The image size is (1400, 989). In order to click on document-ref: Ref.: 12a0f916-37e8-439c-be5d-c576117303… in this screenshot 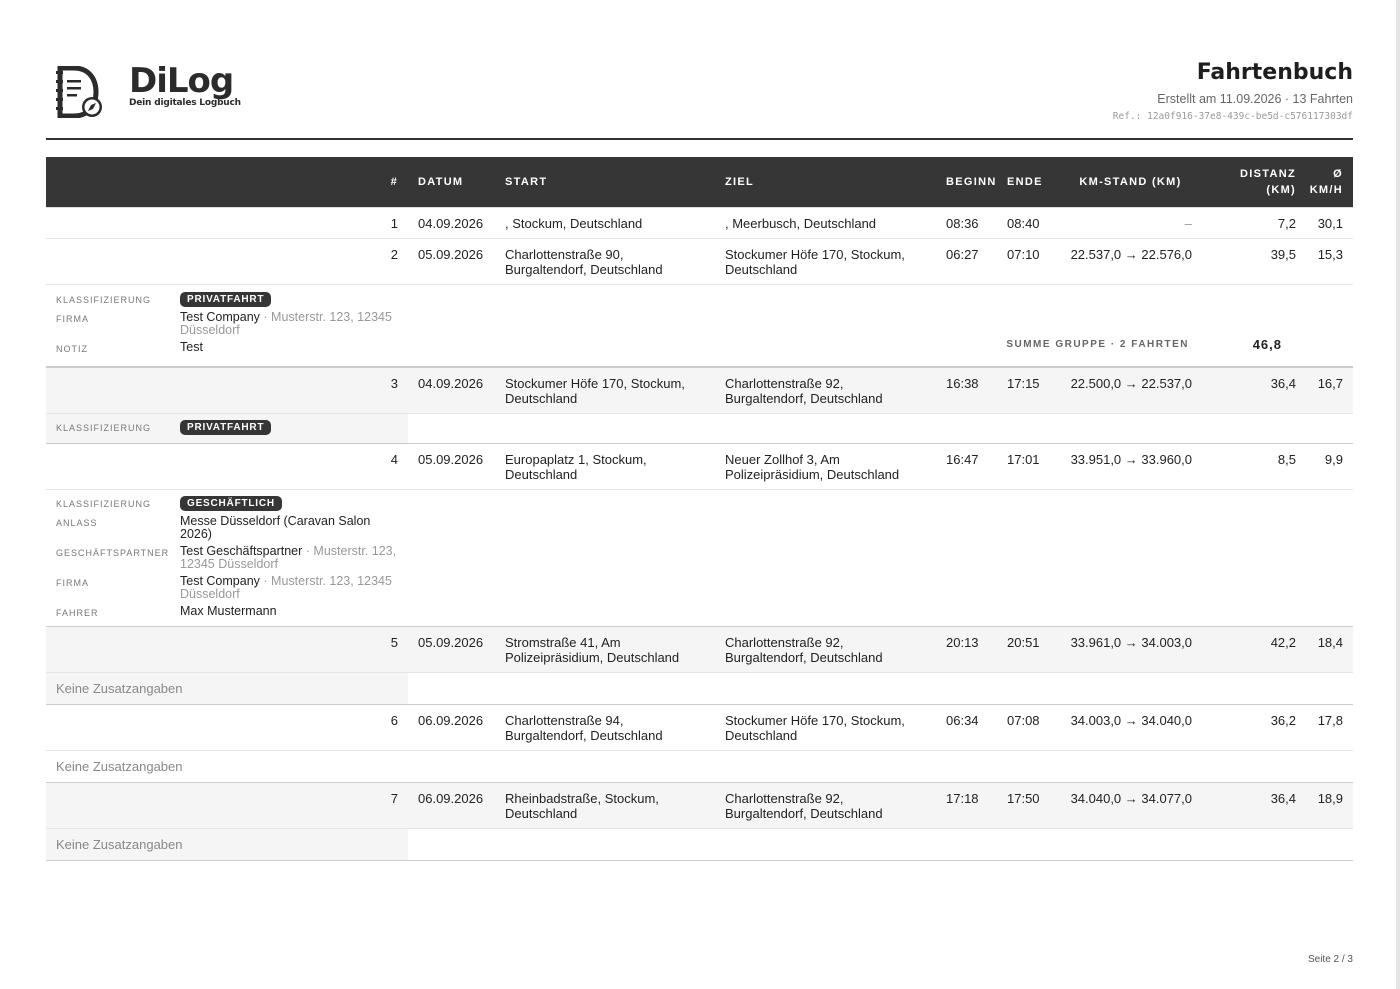, I will do `click(1232, 116)`.